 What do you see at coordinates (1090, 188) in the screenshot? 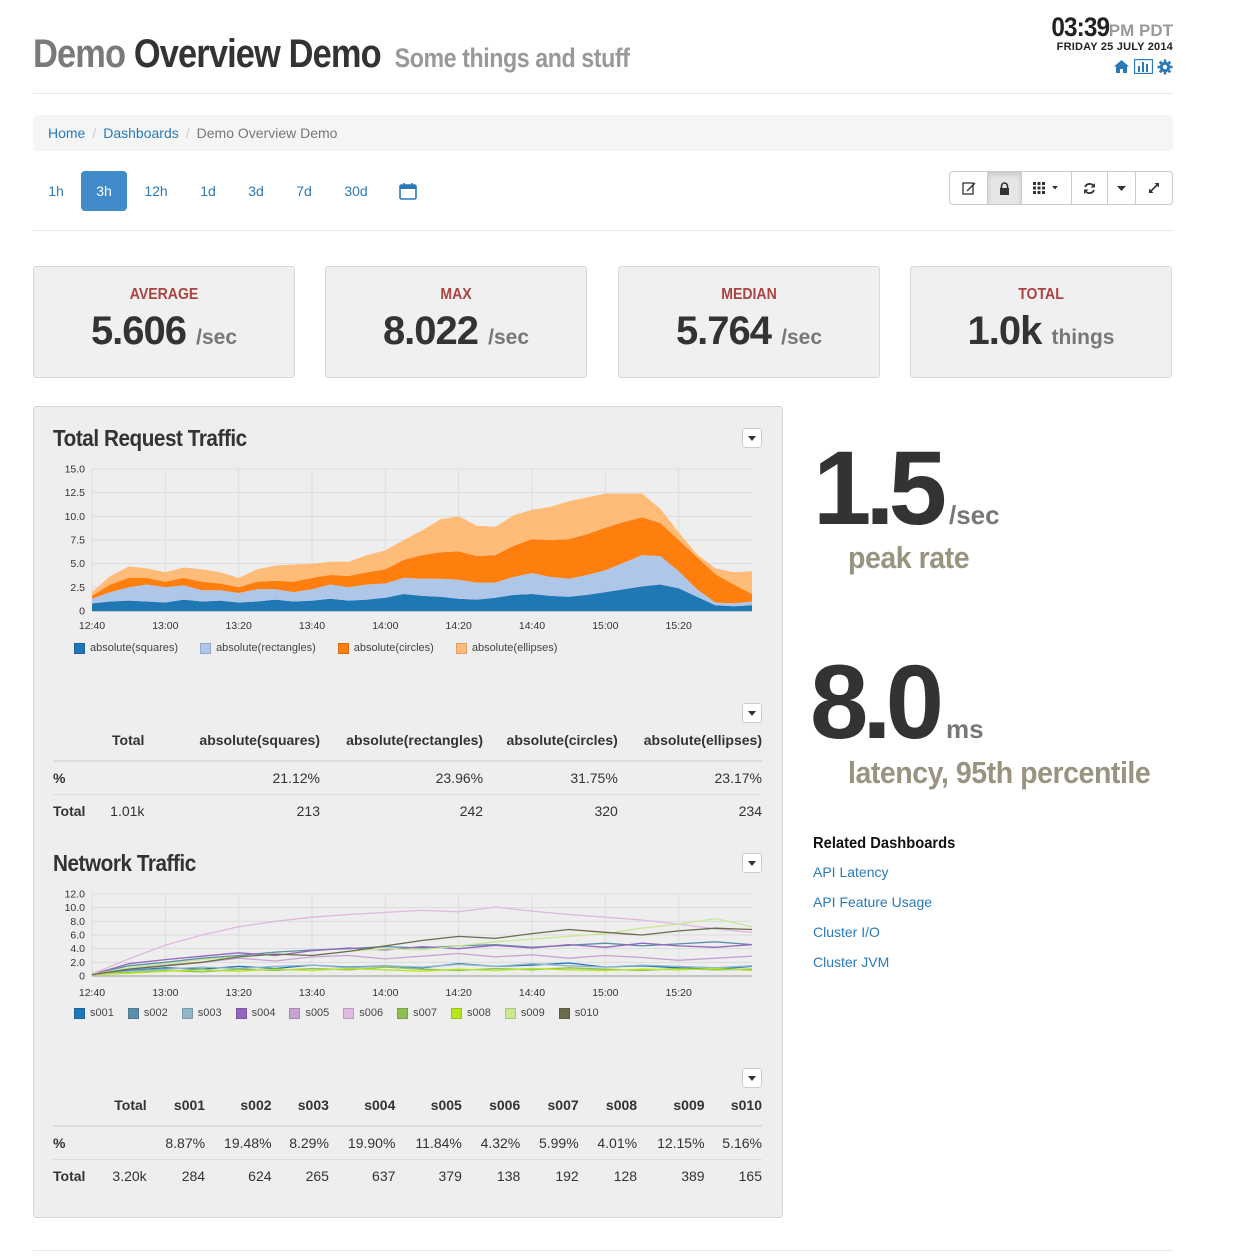
I see `refresh-icon` at bounding box center [1090, 188].